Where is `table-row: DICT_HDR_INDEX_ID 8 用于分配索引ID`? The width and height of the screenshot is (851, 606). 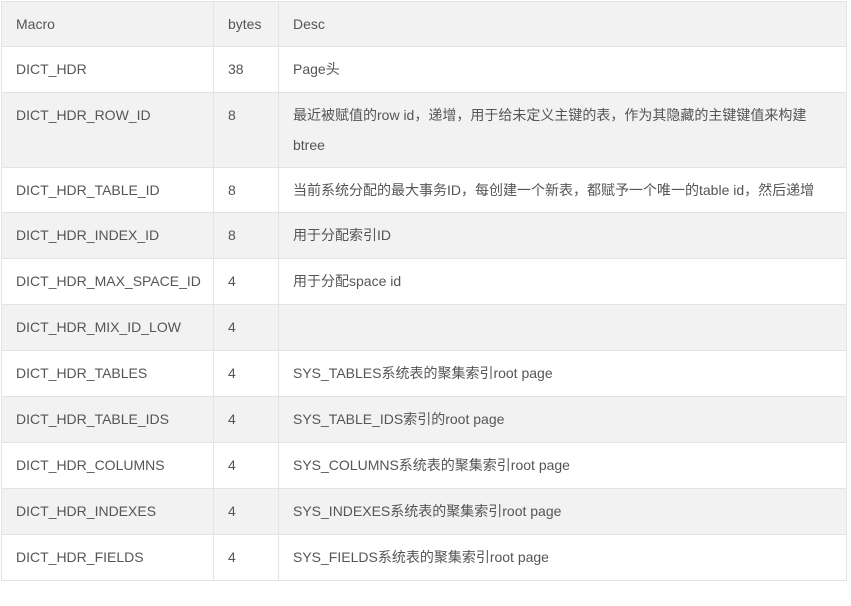
table-row: DICT_HDR_INDEX_ID 8 用于分配索引ID is located at coordinates (424, 235).